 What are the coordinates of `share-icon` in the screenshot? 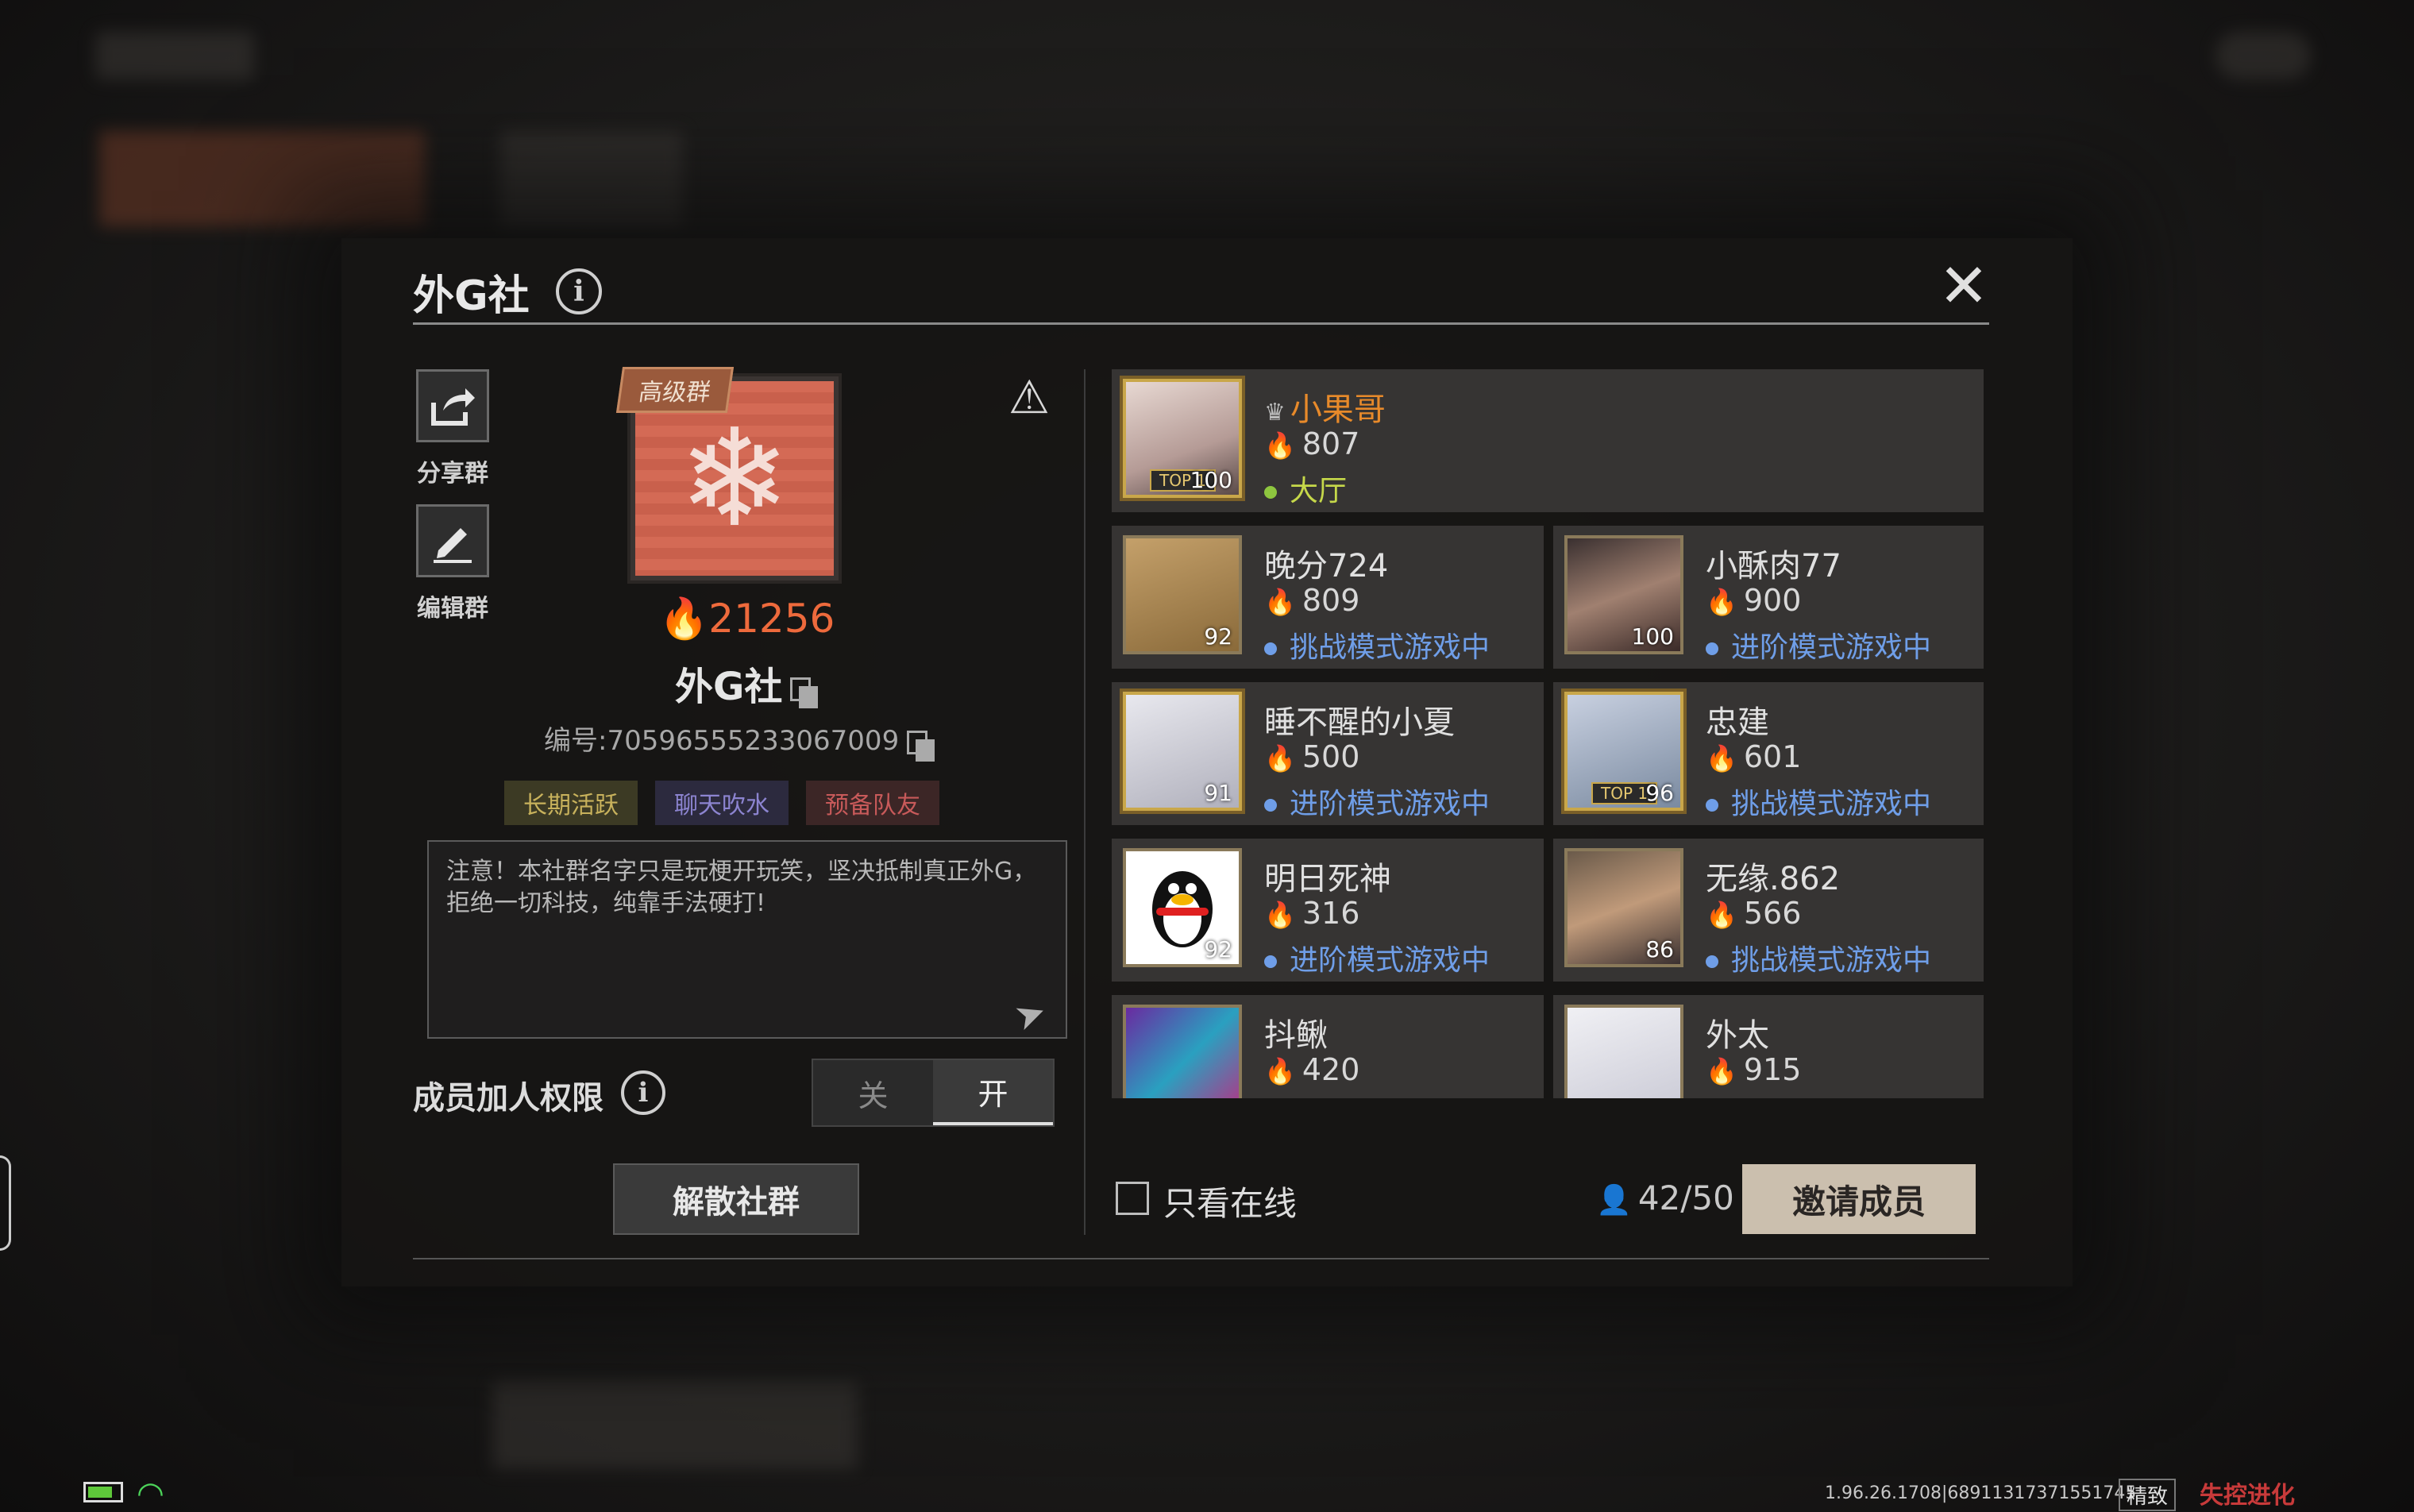 It's located at (452, 405).